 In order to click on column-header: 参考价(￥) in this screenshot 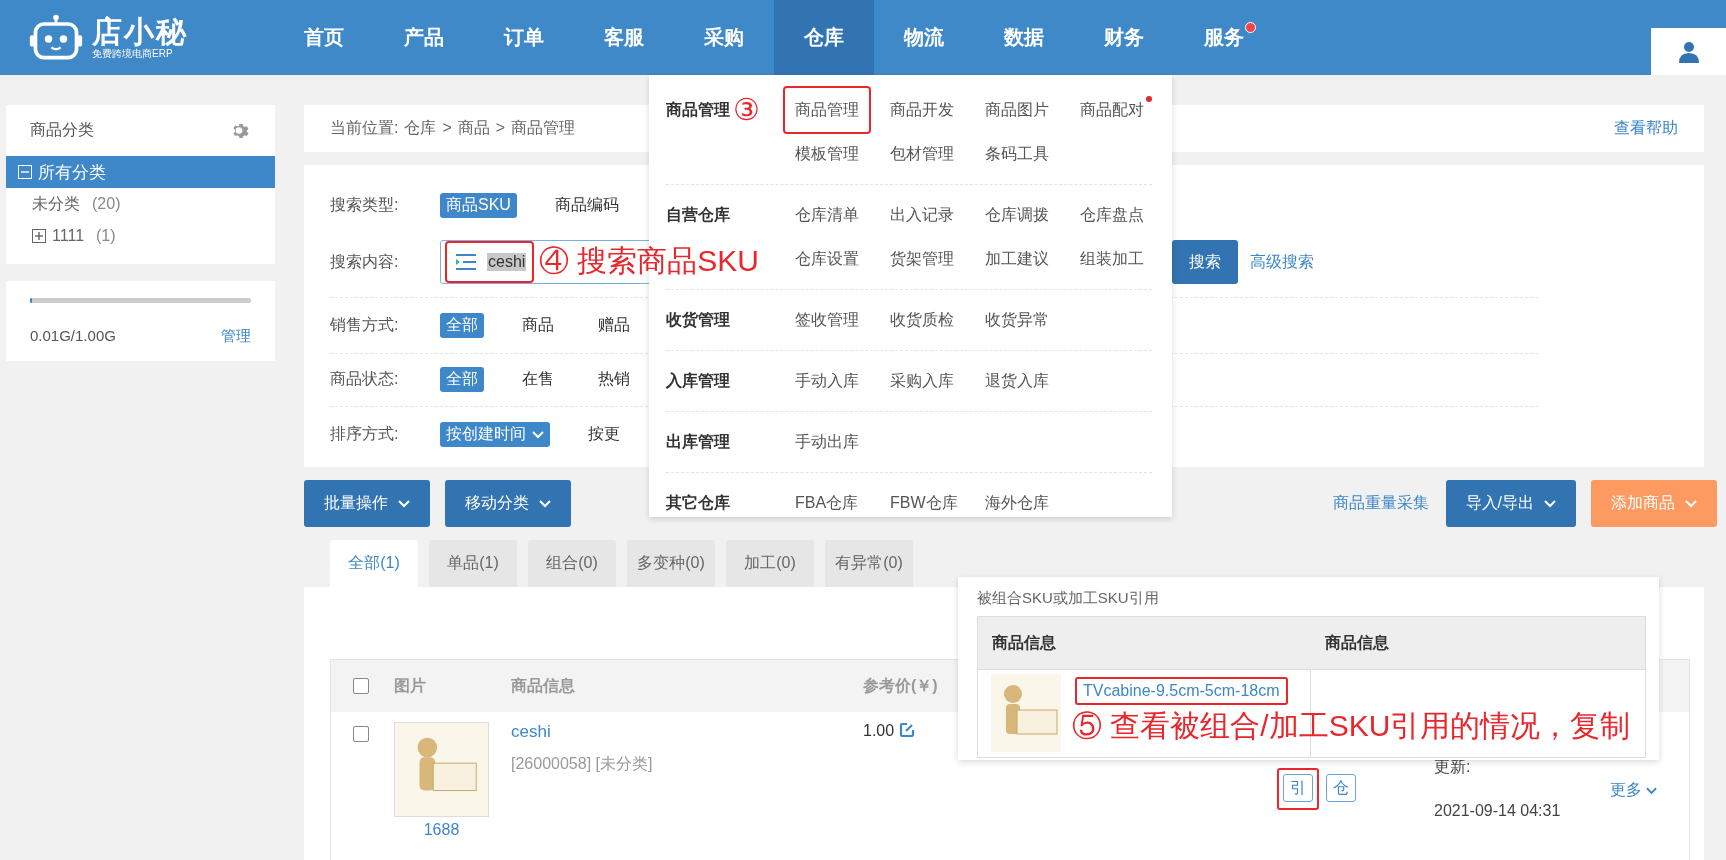, I will do `click(900, 685)`.